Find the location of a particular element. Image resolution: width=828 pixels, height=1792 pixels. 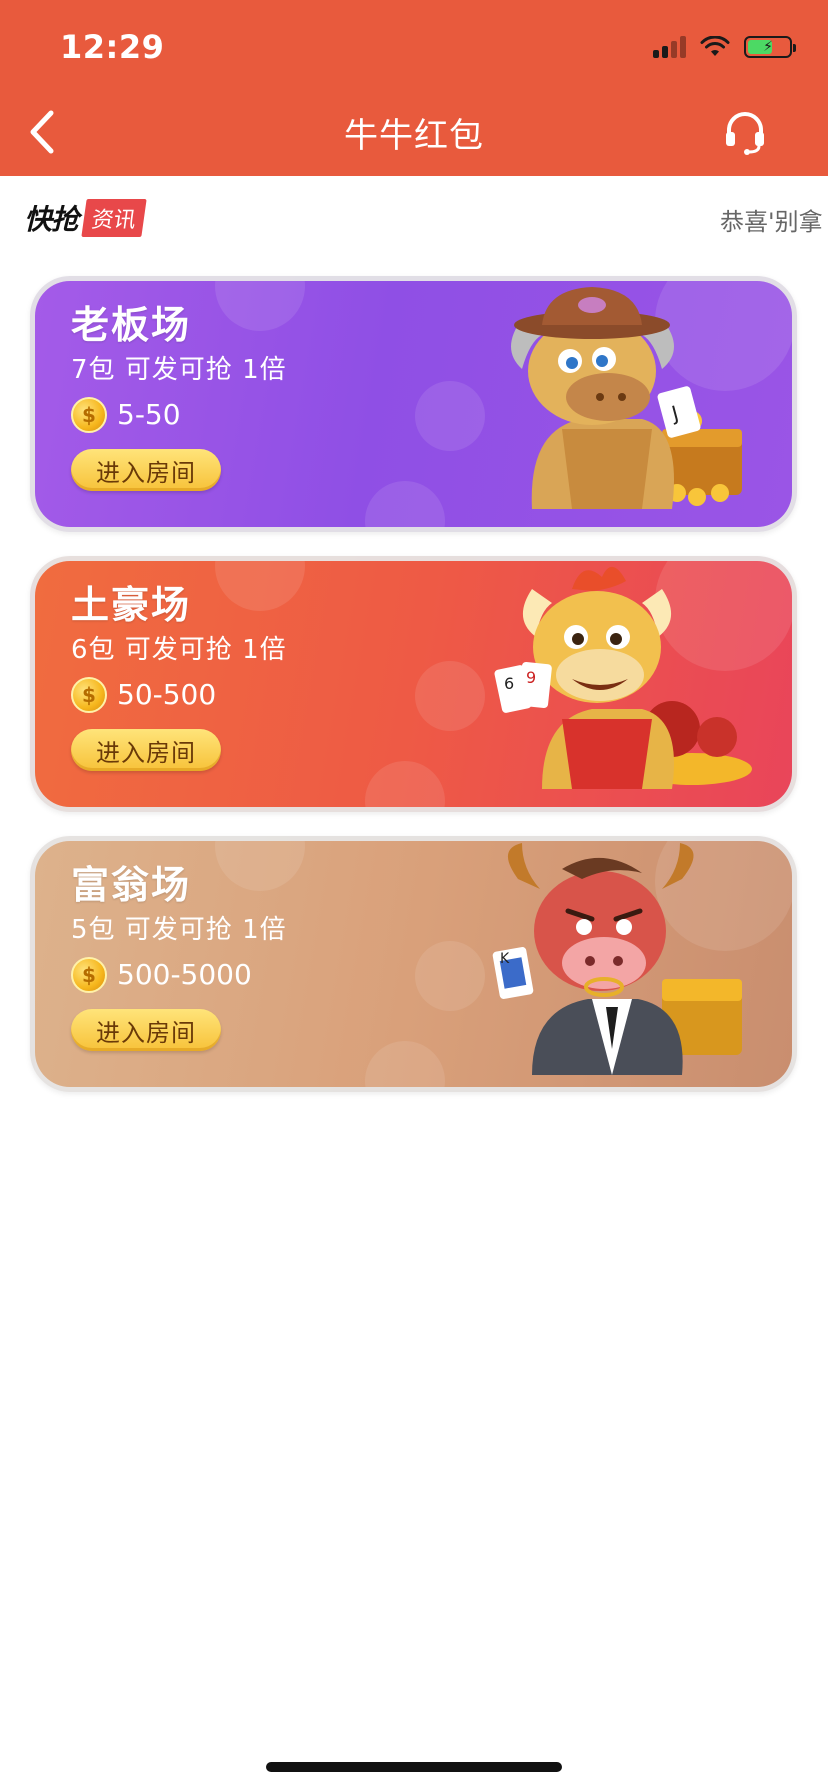

room-range-value: 5-50 is located at coordinates (149, 414).